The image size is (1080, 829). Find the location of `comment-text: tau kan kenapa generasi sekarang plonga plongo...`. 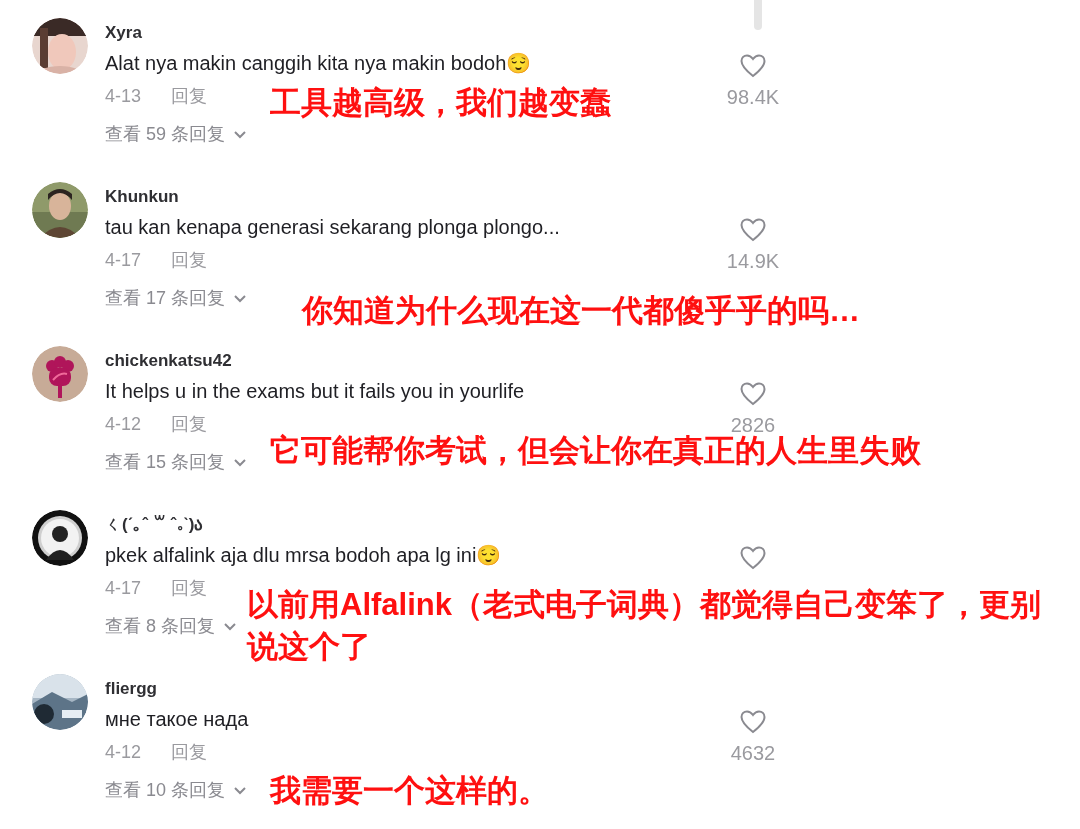

comment-text: tau kan kenapa generasi sekarang plonga plongo... is located at coordinates (332, 227).